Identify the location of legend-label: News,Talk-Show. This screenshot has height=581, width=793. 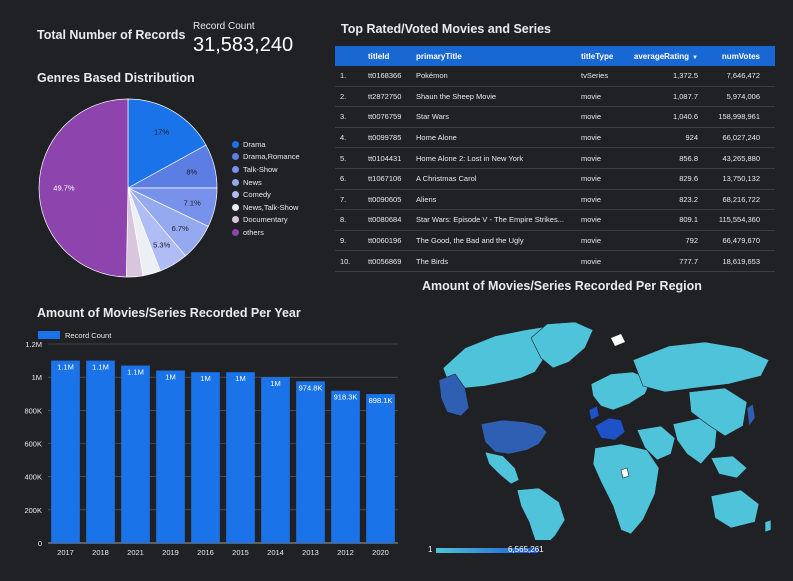
(271, 207).